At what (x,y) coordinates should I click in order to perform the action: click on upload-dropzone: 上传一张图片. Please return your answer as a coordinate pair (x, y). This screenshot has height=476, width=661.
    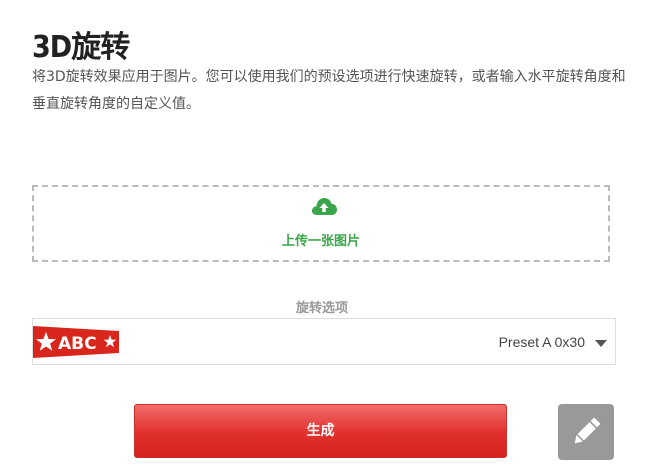
    Looking at the image, I should click on (321, 223).